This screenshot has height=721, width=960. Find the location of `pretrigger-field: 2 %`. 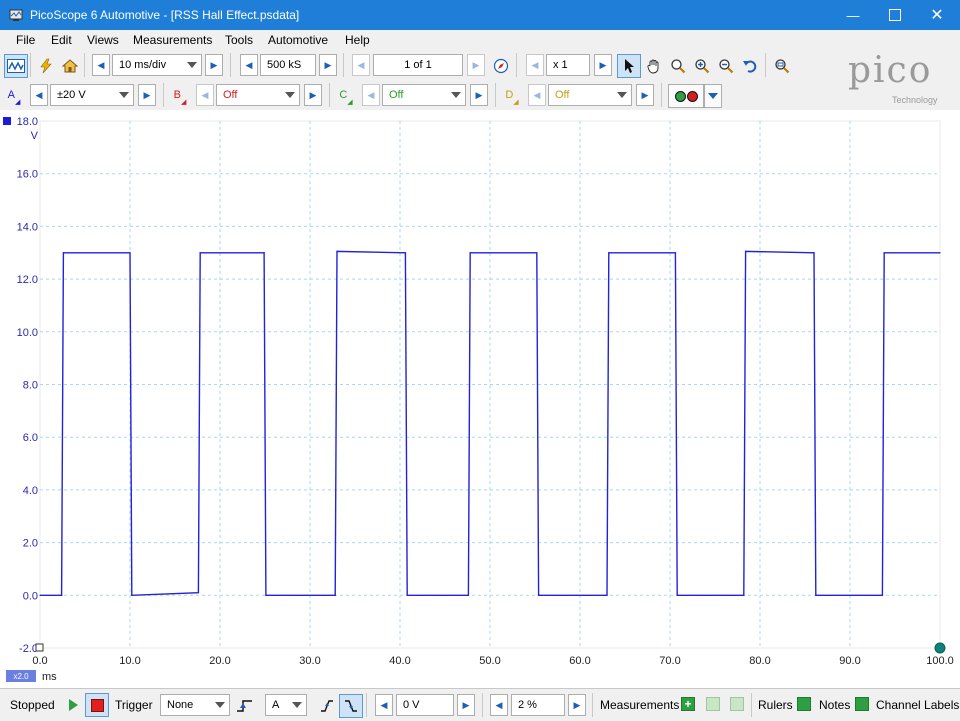

pretrigger-field: 2 % is located at coordinates (538, 705).